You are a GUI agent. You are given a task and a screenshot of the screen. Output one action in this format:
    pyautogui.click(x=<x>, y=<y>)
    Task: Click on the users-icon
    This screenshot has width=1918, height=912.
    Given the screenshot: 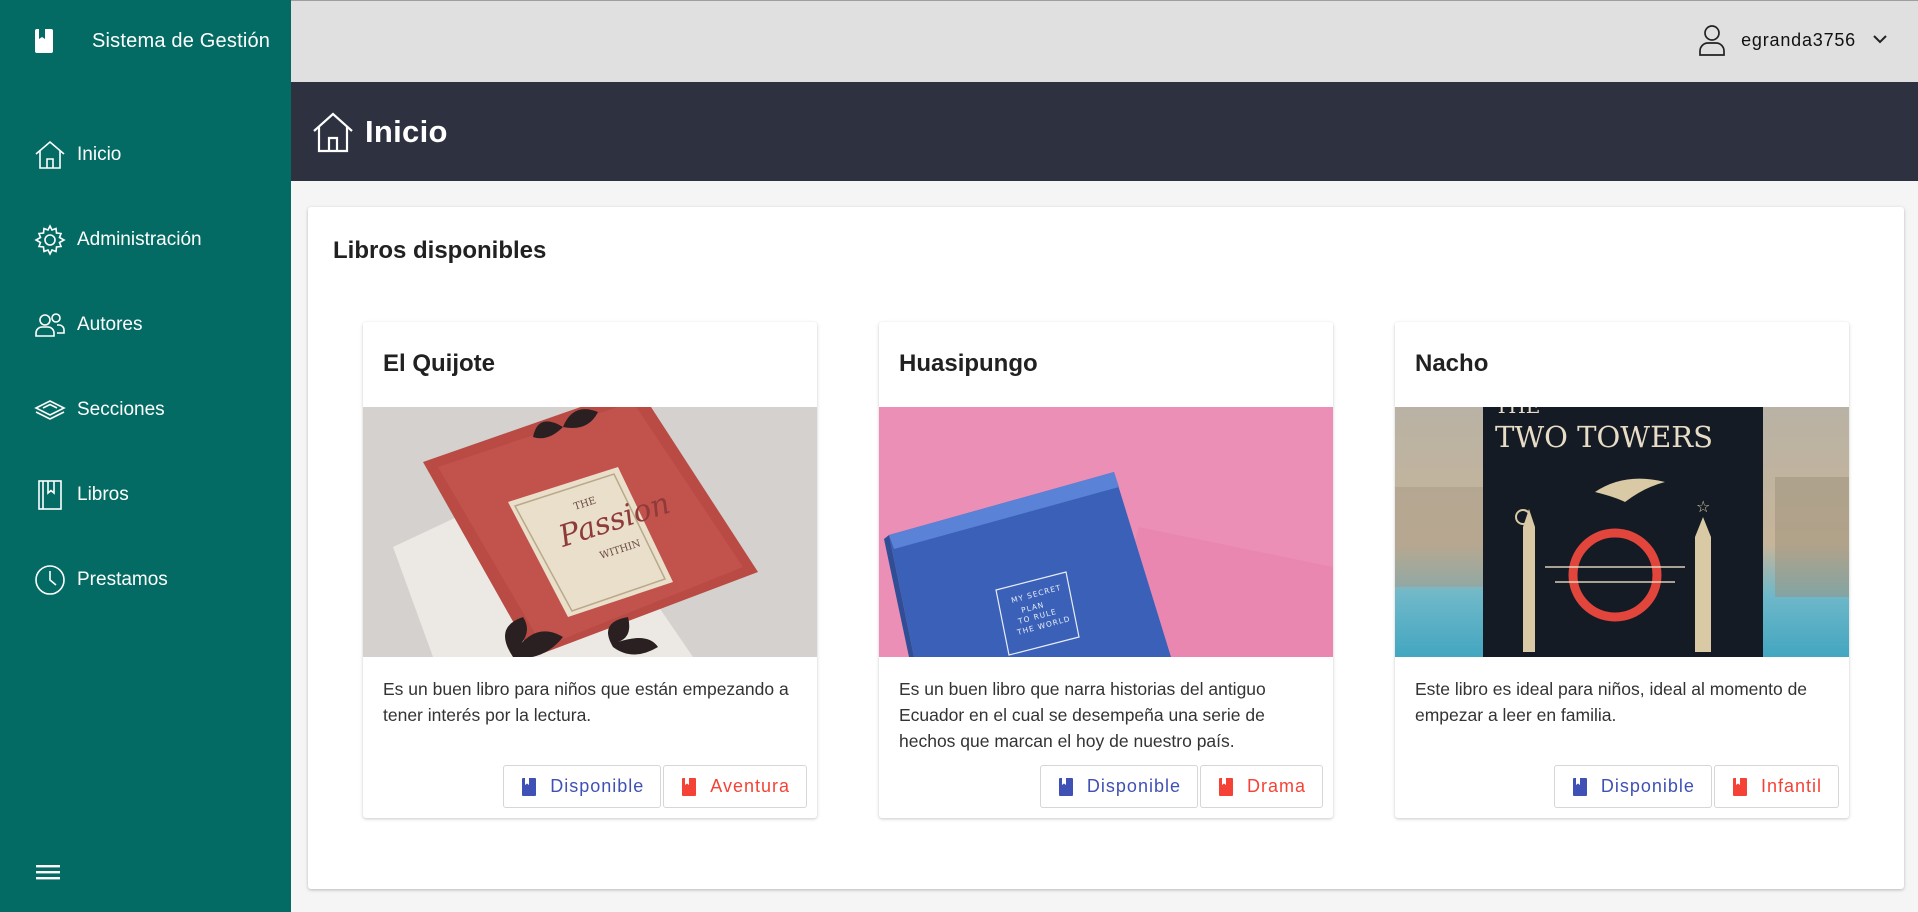 What is the action you would take?
    pyautogui.click(x=50, y=325)
    